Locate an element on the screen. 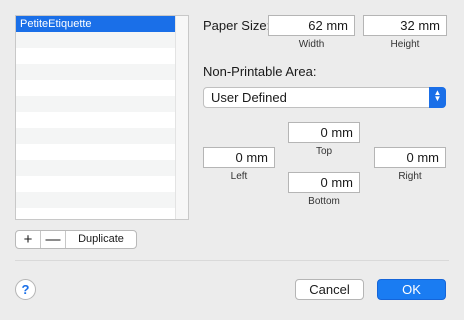 The width and height of the screenshot is (464, 320). list-controls: + — Duplicate is located at coordinates (76, 239).